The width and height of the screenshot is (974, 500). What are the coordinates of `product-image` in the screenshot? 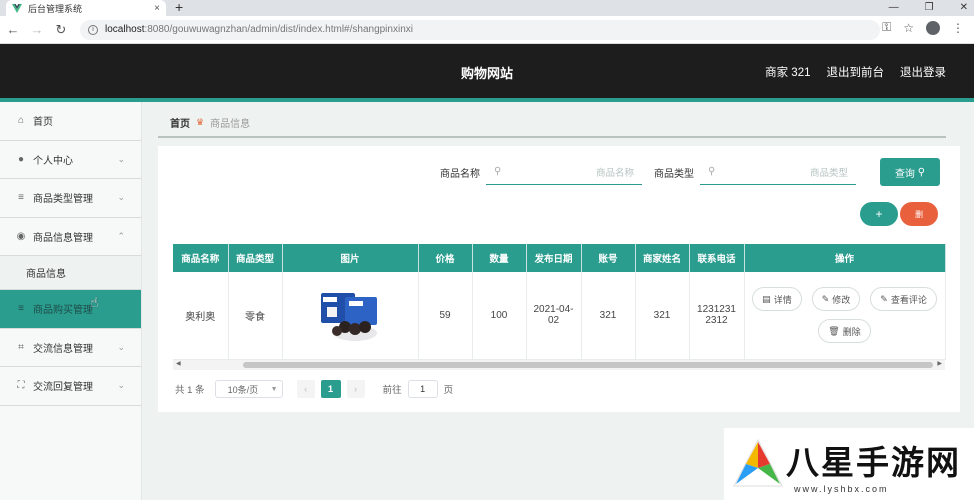 It's located at (350, 315).